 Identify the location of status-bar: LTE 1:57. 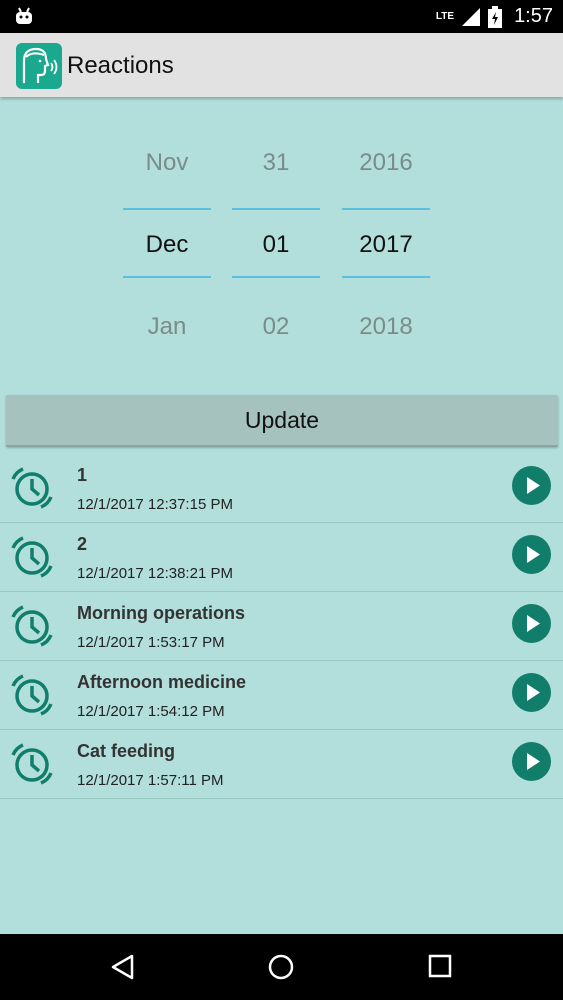
(281, 16).